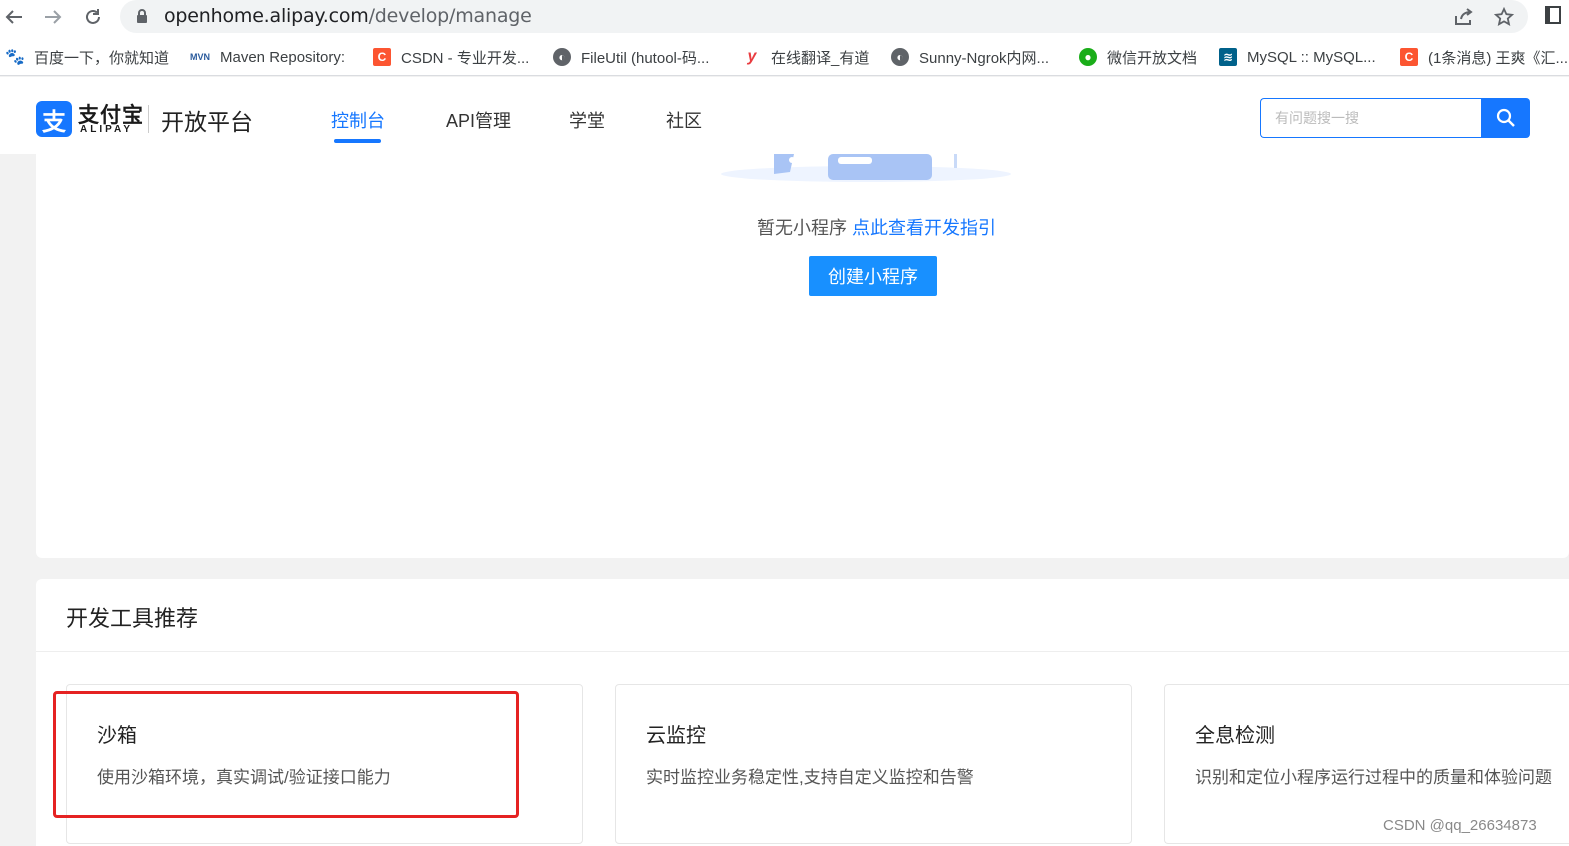  Describe the element at coordinates (266, 16) in the screenshot. I see `url-host: openhome.alipay.com` at that location.